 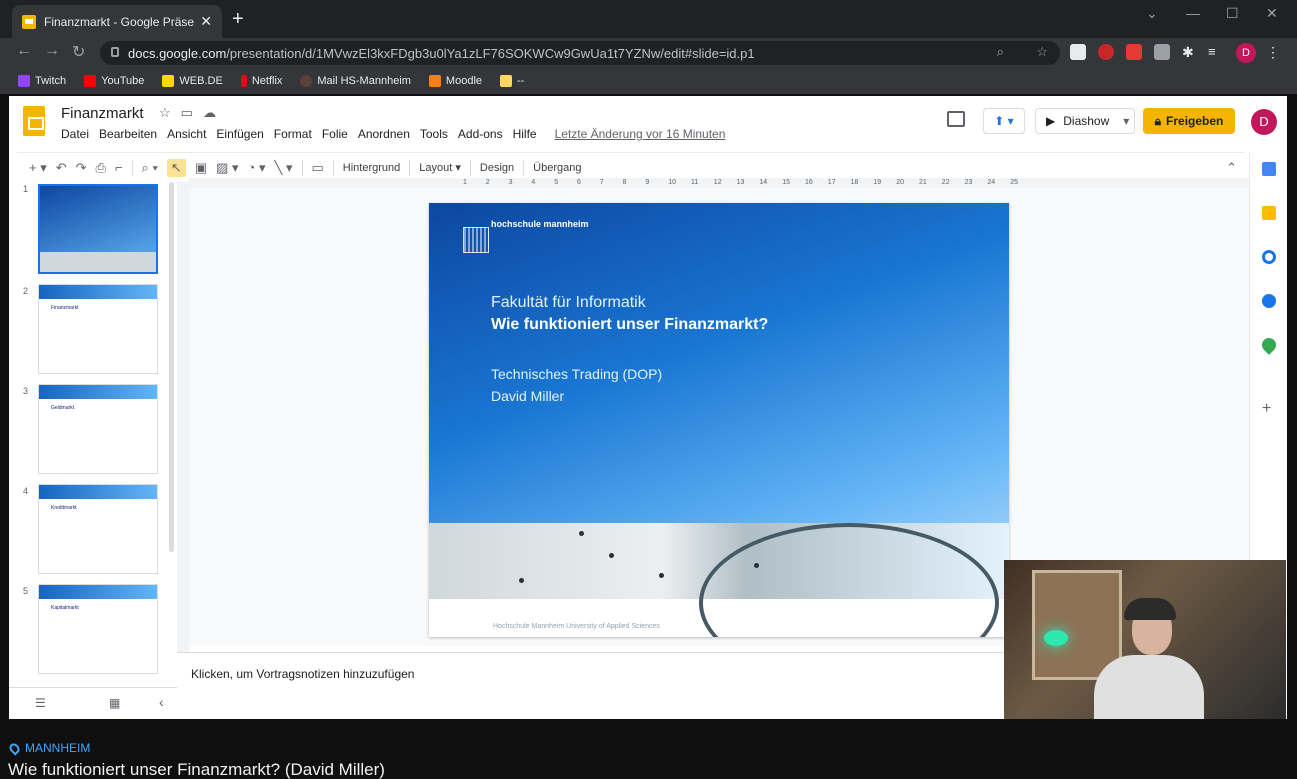 I want to click on extension-pen-icon, so click(x=1162, y=52).